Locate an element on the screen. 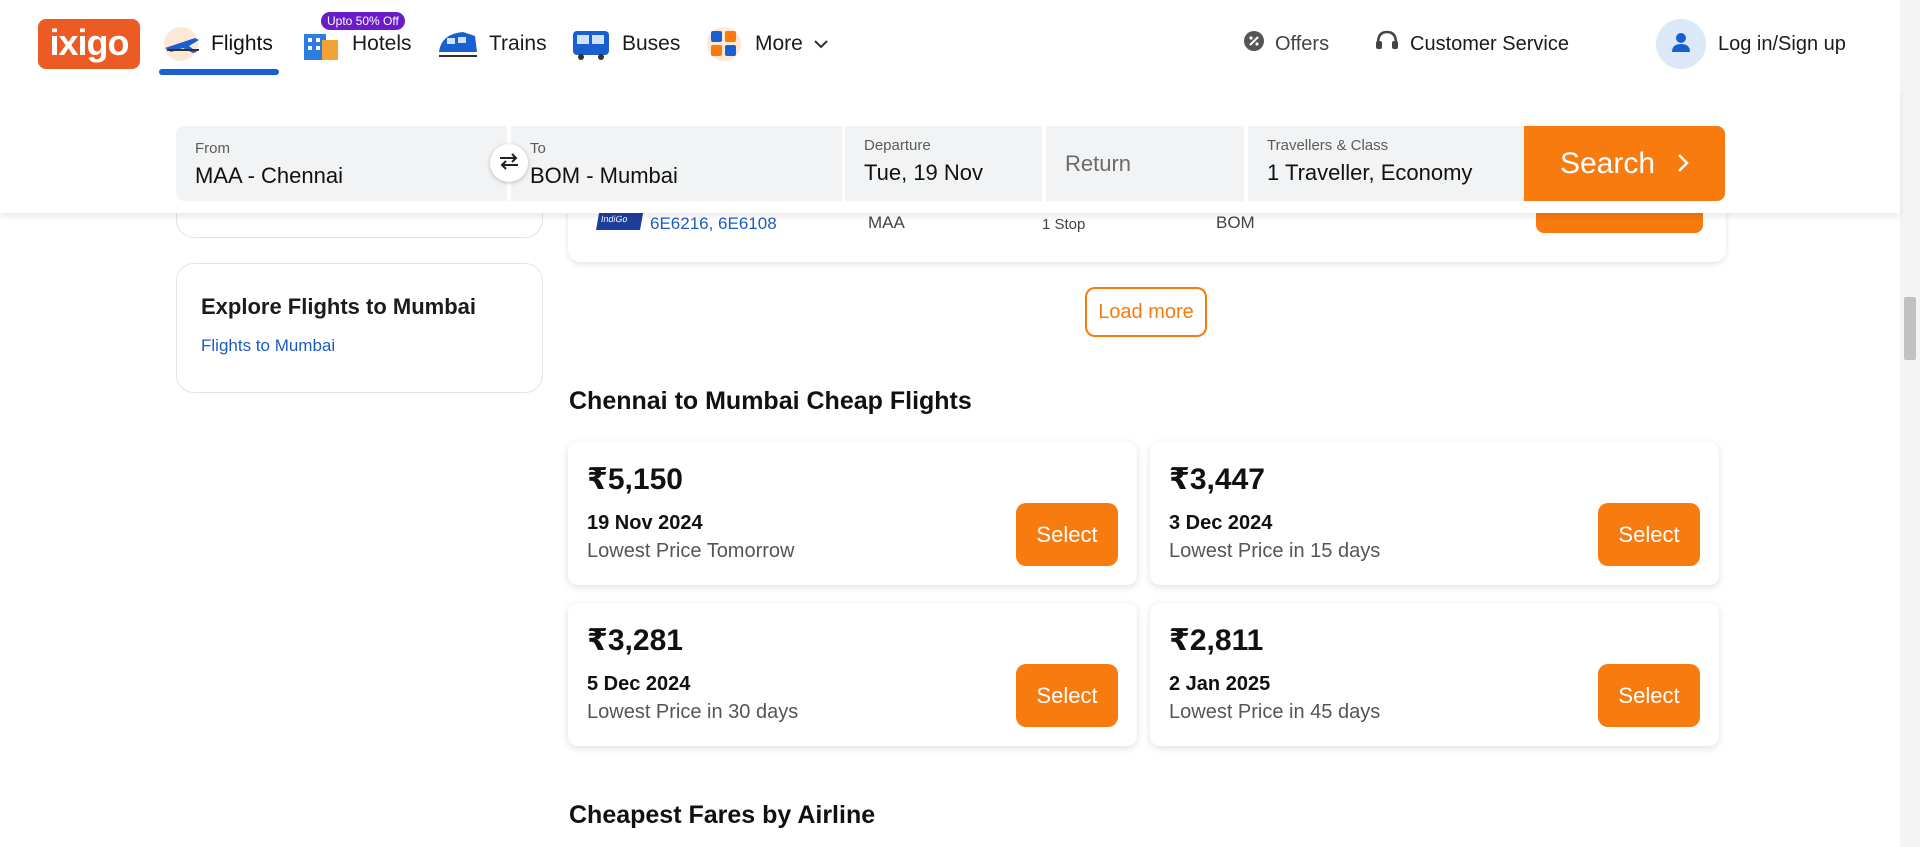 The image size is (1920, 847). nav-buses-label: Buses is located at coordinates (651, 43).